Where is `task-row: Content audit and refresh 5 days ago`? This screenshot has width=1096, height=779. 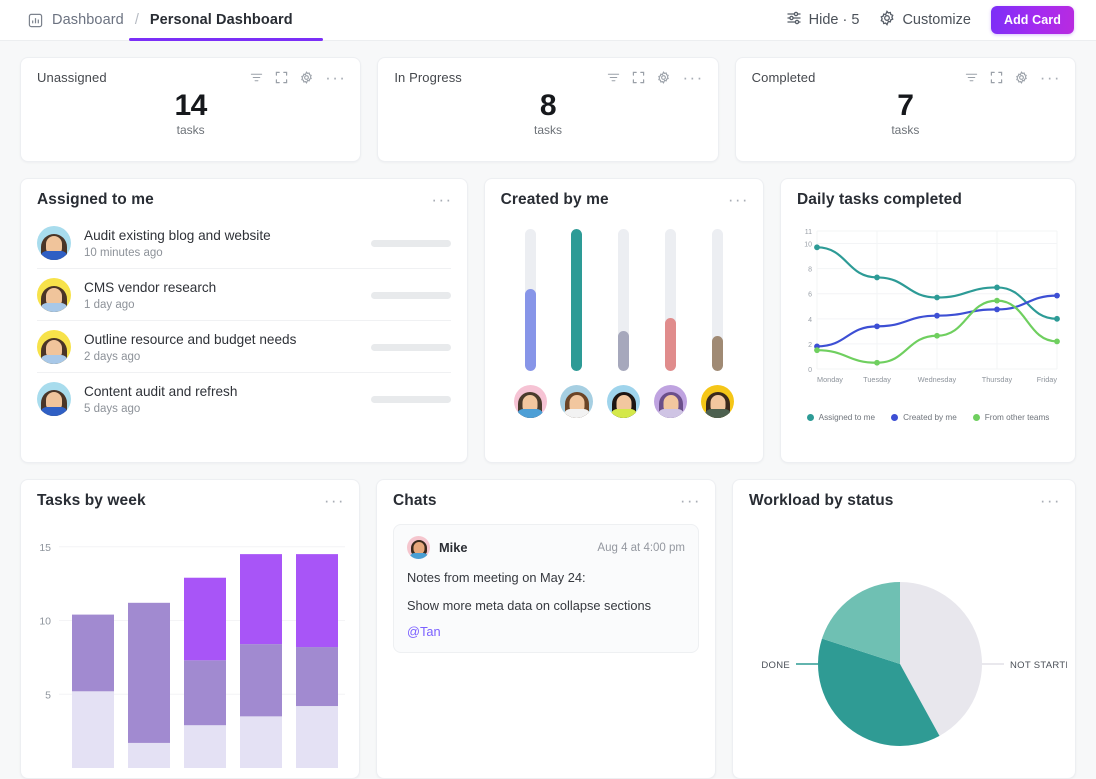 task-row: Content audit and refresh 5 days ago is located at coordinates (244, 398).